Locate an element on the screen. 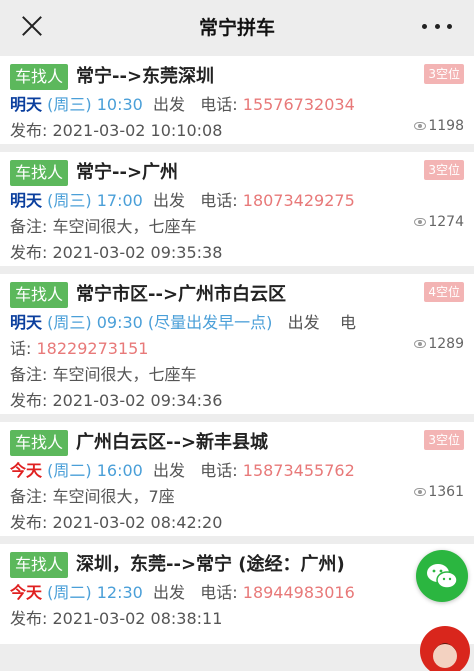 This screenshot has height=671, width=474. time: 10:30 is located at coordinates (119, 104).